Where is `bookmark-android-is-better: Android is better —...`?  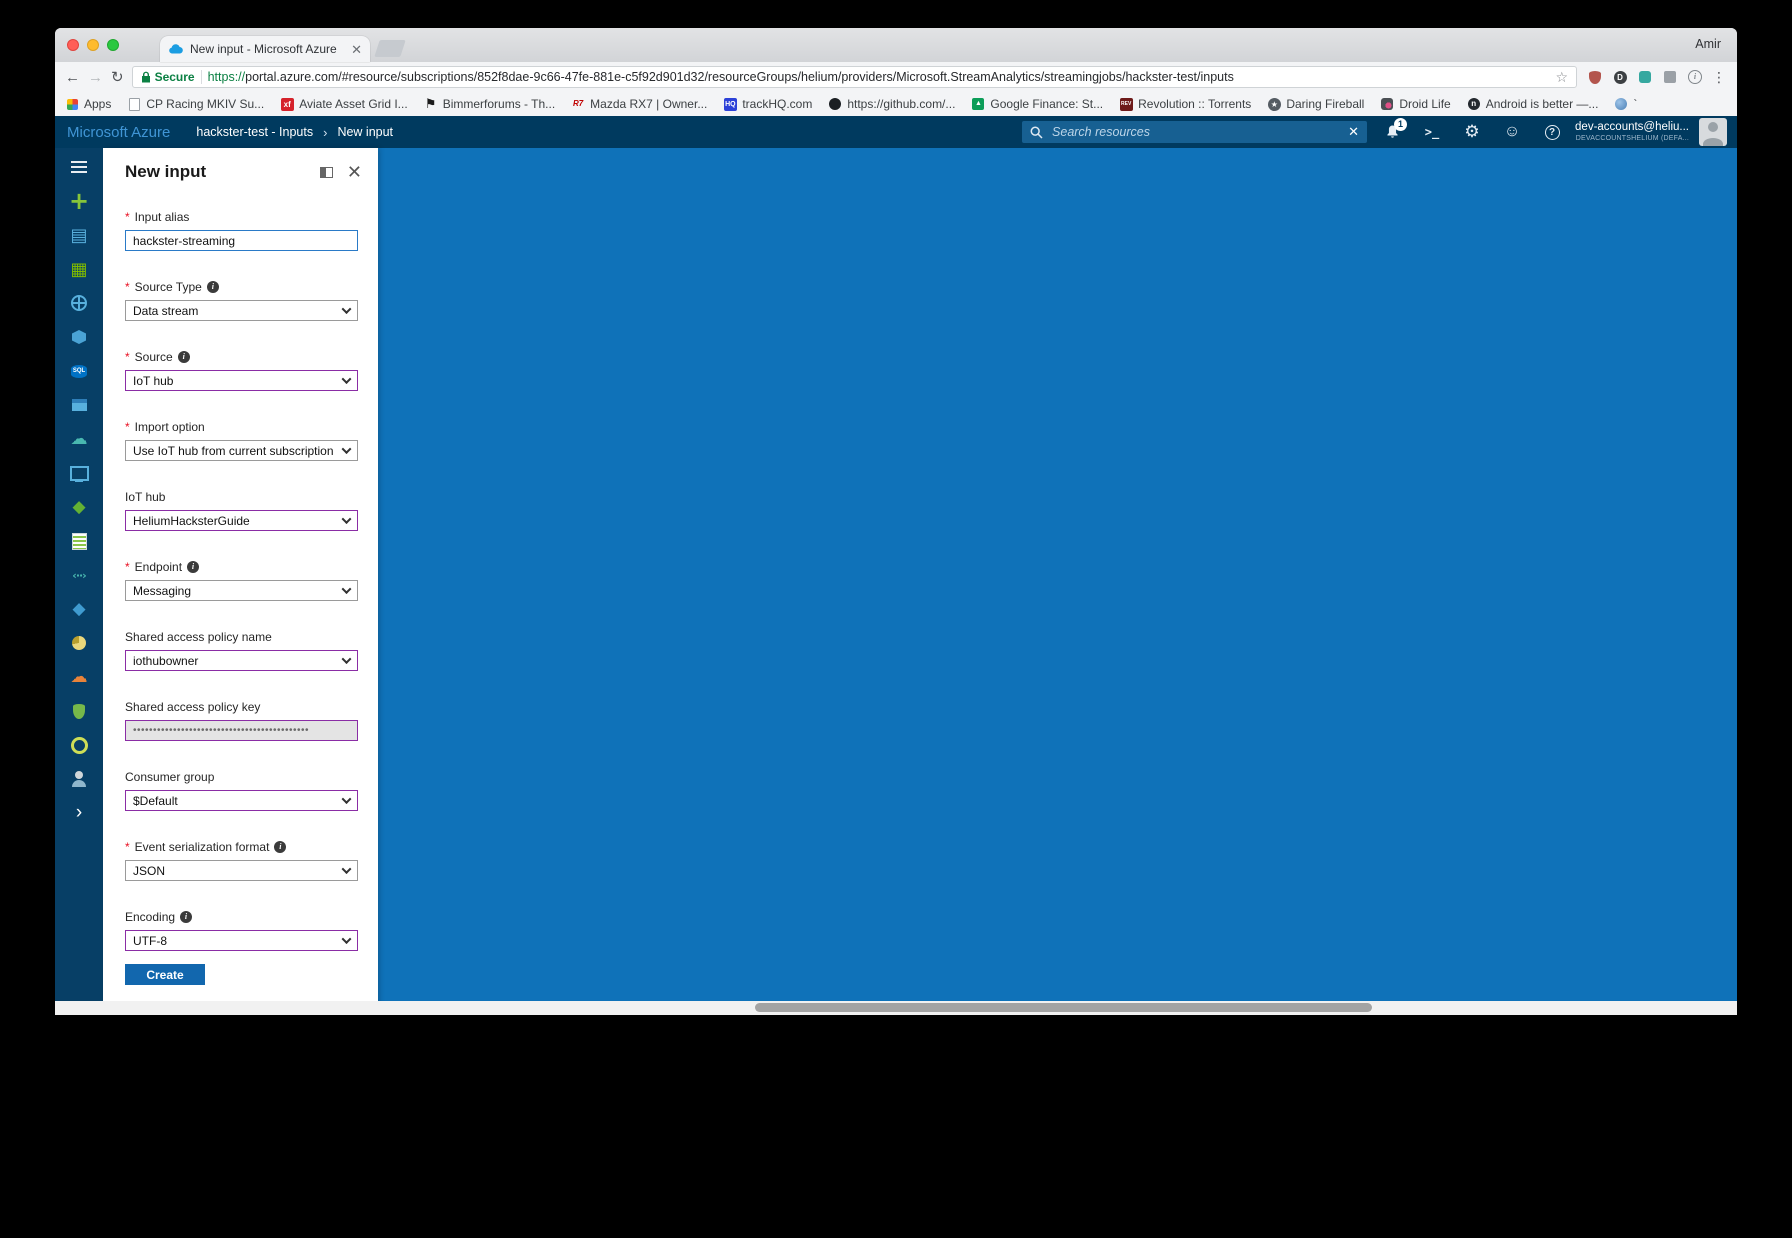 bookmark-android-is-better: Android is better —... is located at coordinates (1533, 104).